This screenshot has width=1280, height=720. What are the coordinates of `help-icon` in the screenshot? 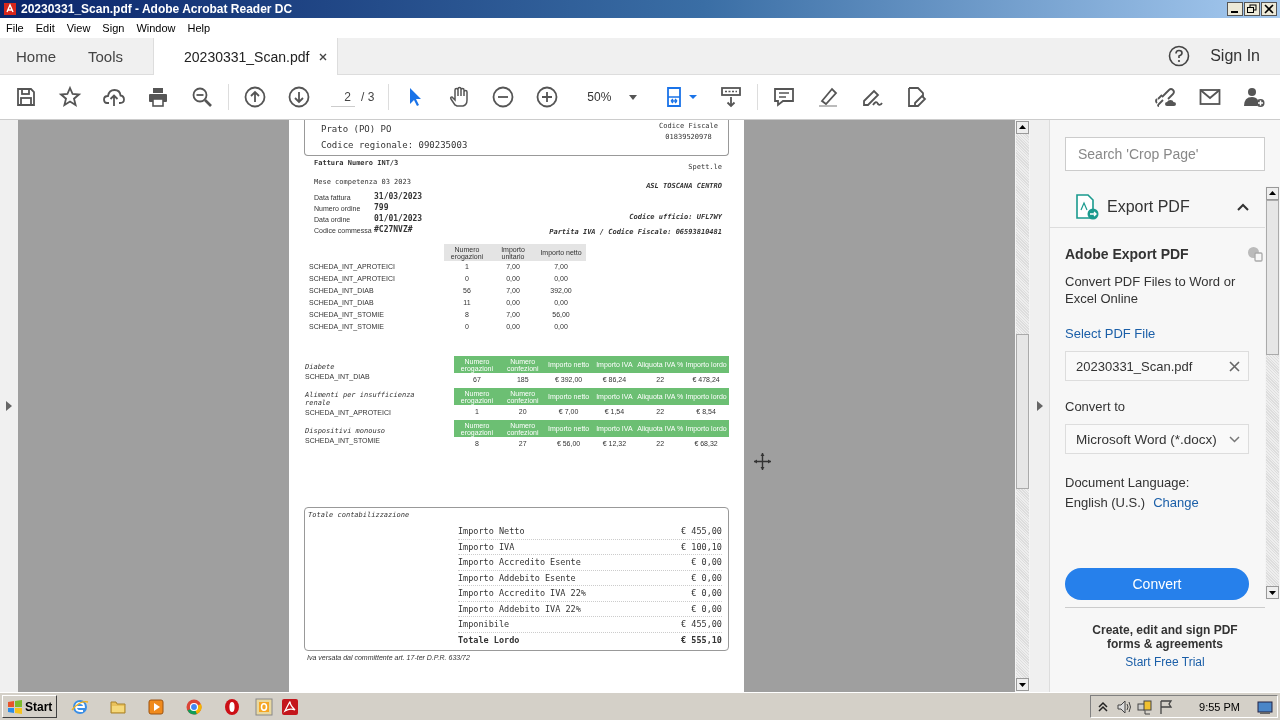 It's located at (1179, 56).